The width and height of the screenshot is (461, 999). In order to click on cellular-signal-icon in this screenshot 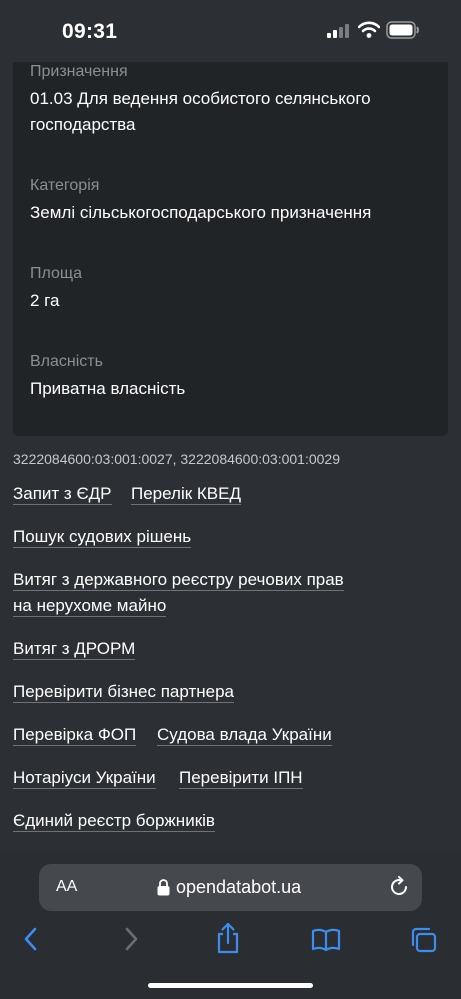, I will do `click(338, 31)`.